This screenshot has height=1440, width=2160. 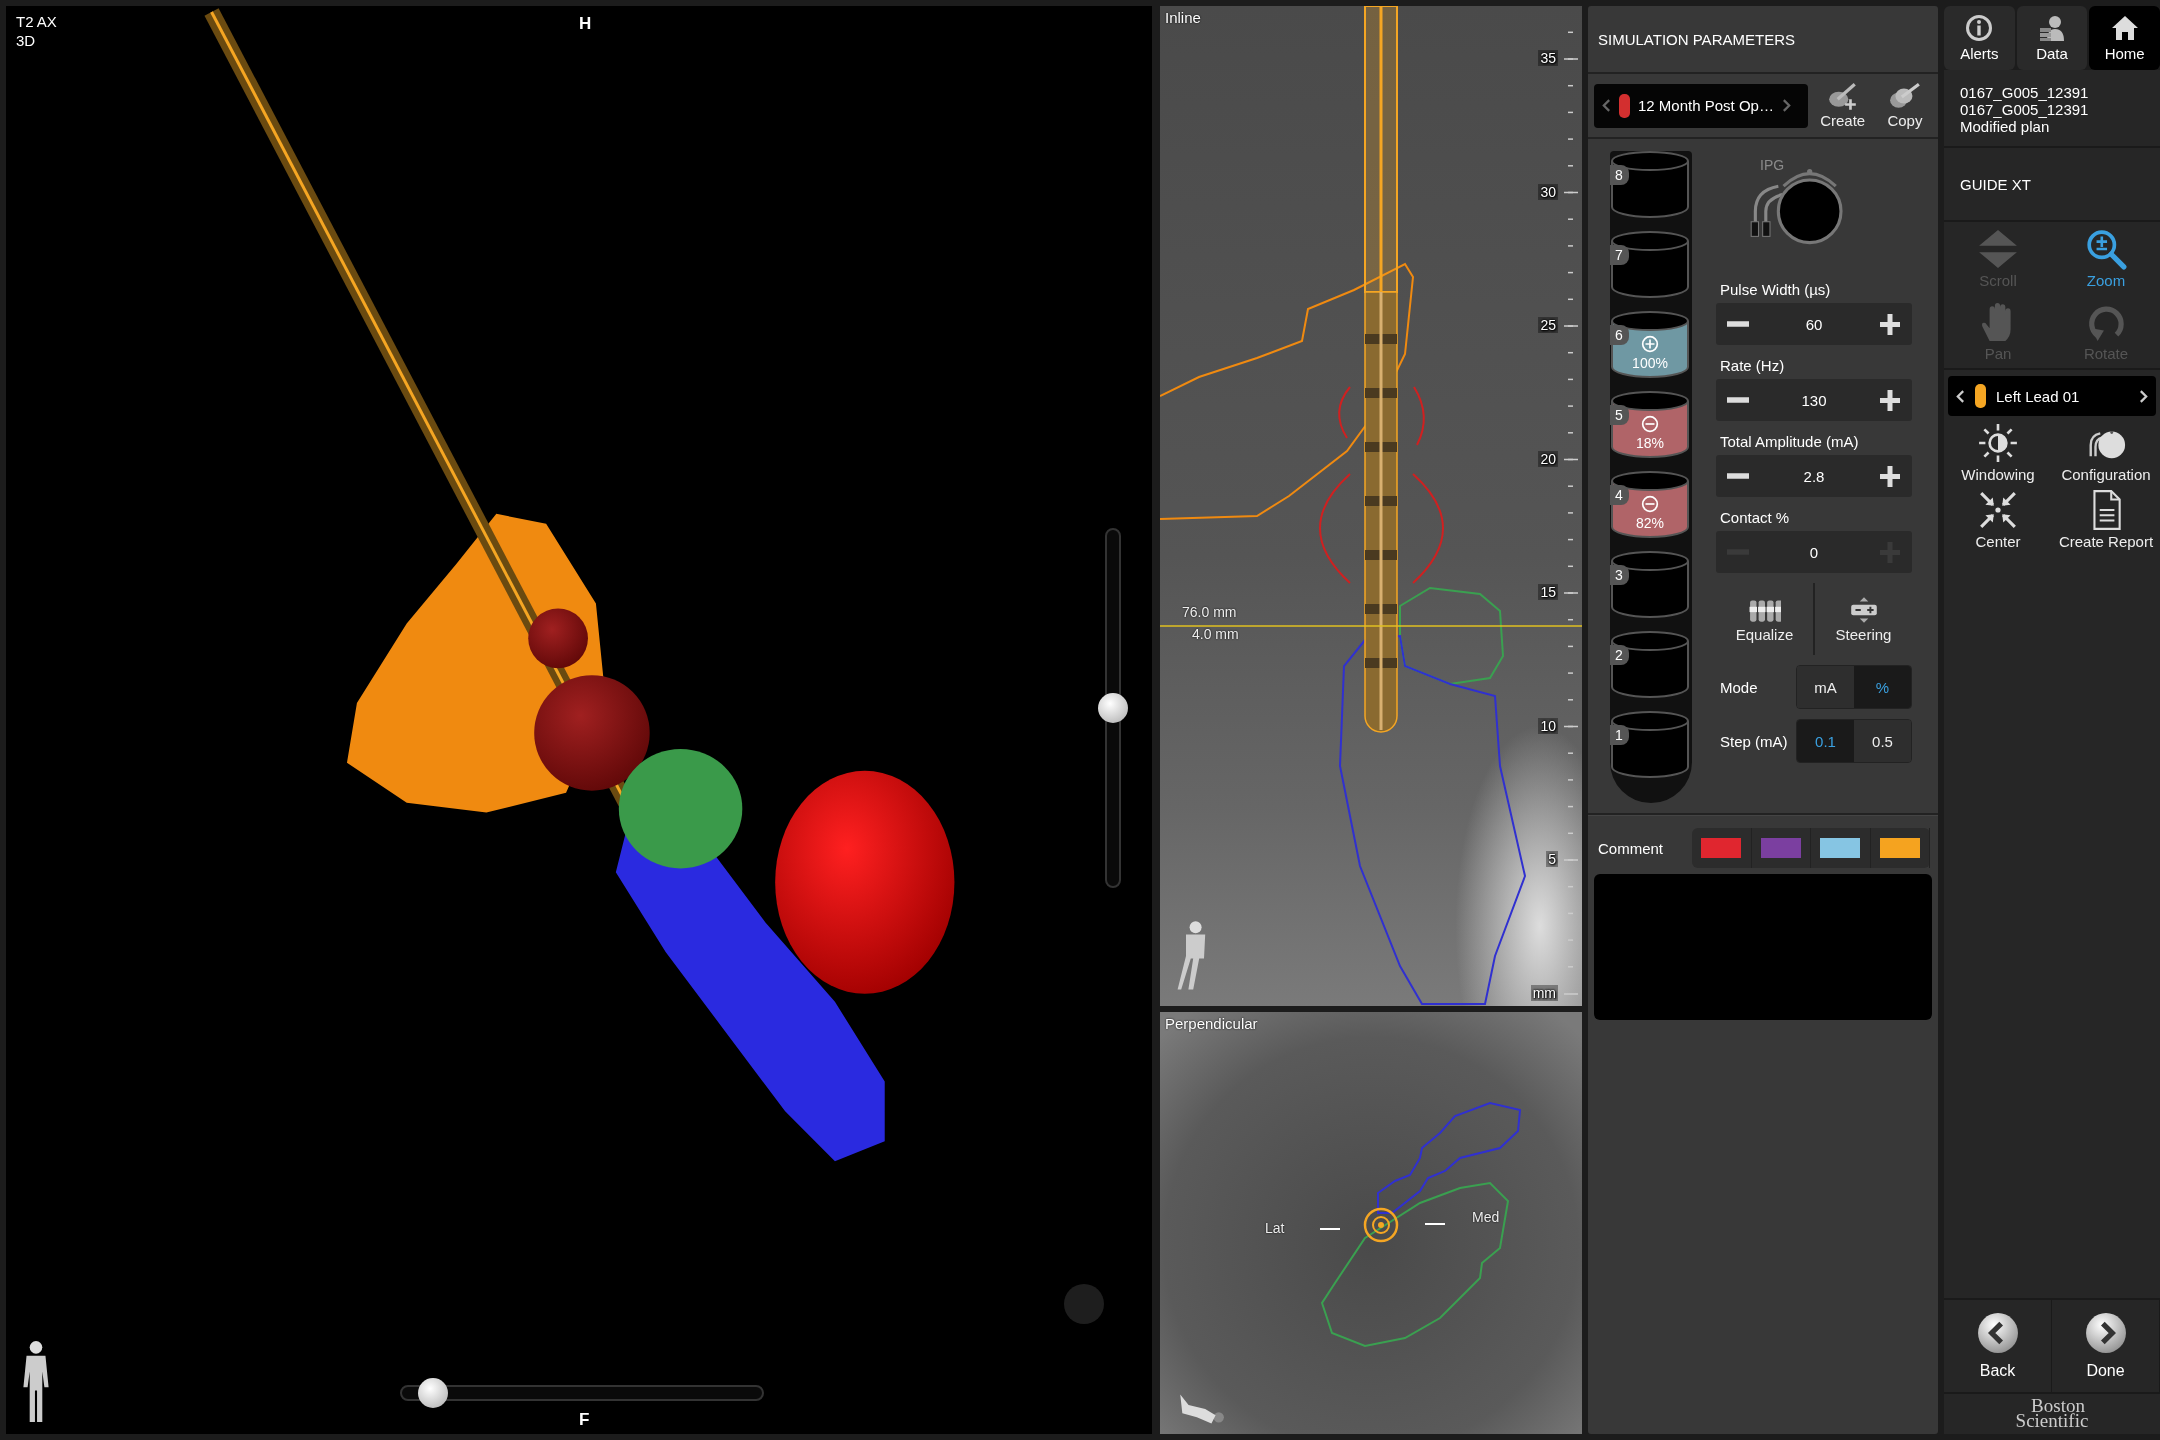 I want to click on lead-cross-section-icon, so click(x=1381, y=1225).